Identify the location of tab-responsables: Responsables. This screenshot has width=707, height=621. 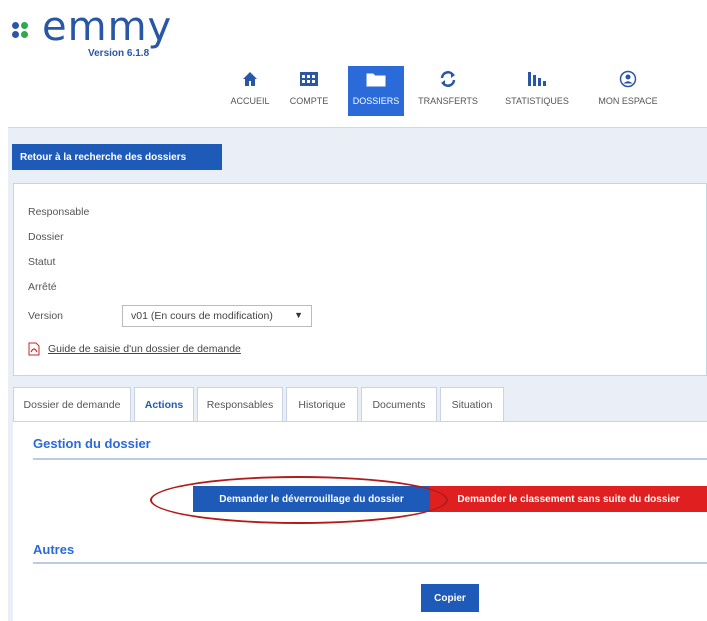
(240, 404).